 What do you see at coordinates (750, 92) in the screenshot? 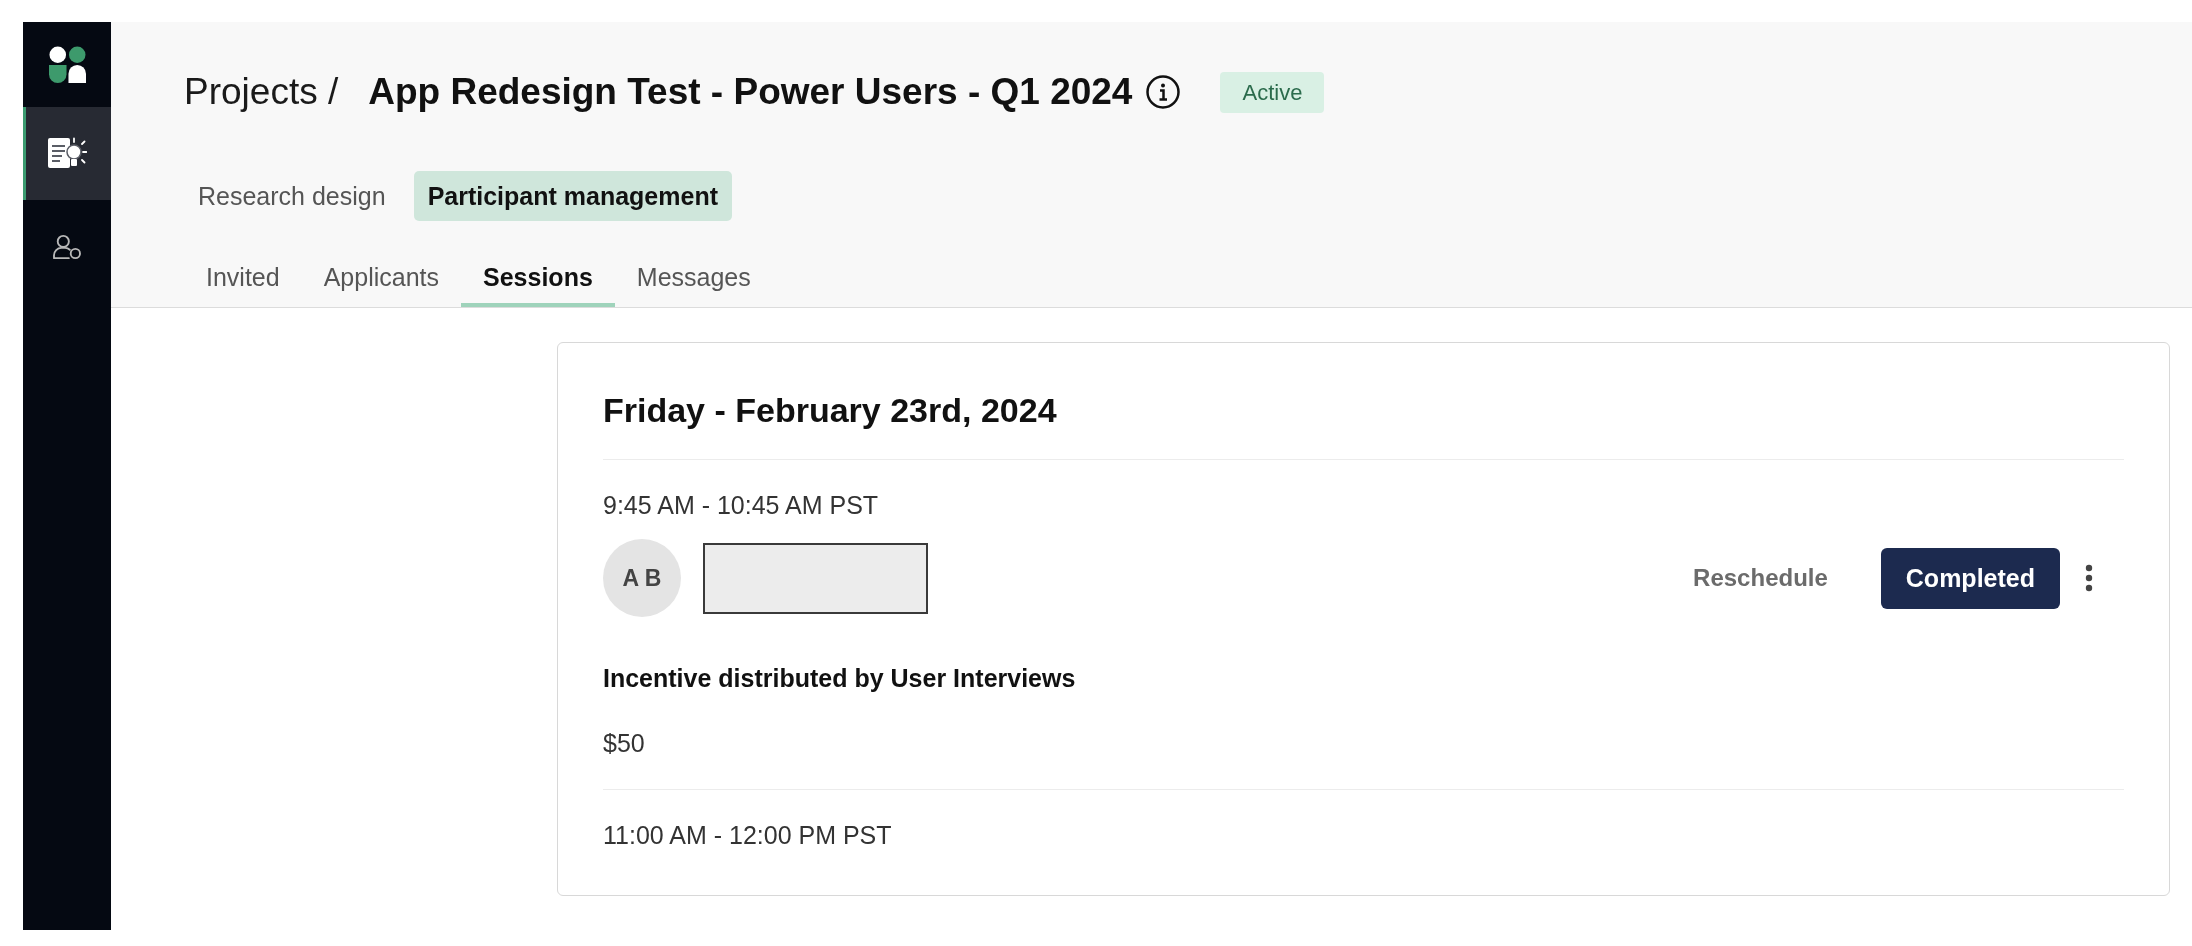
I see `project-title: App Redesign Test - Power Users - Q1 2024` at bounding box center [750, 92].